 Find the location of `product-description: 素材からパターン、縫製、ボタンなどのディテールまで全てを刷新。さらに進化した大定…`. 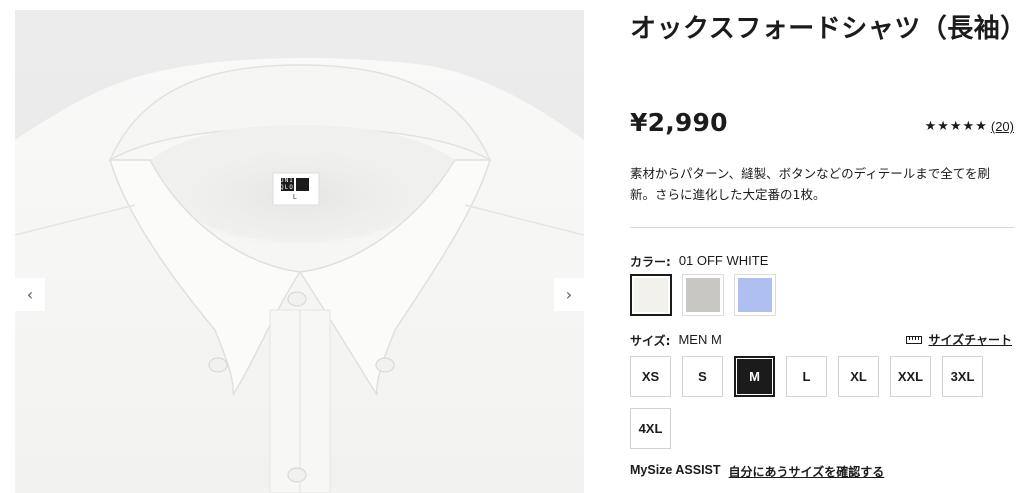

product-description: 素材からパターン、縫製、ボタンなどのディテールまで全てを刷新。さらに進化した大定… is located at coordinates (810, 184).